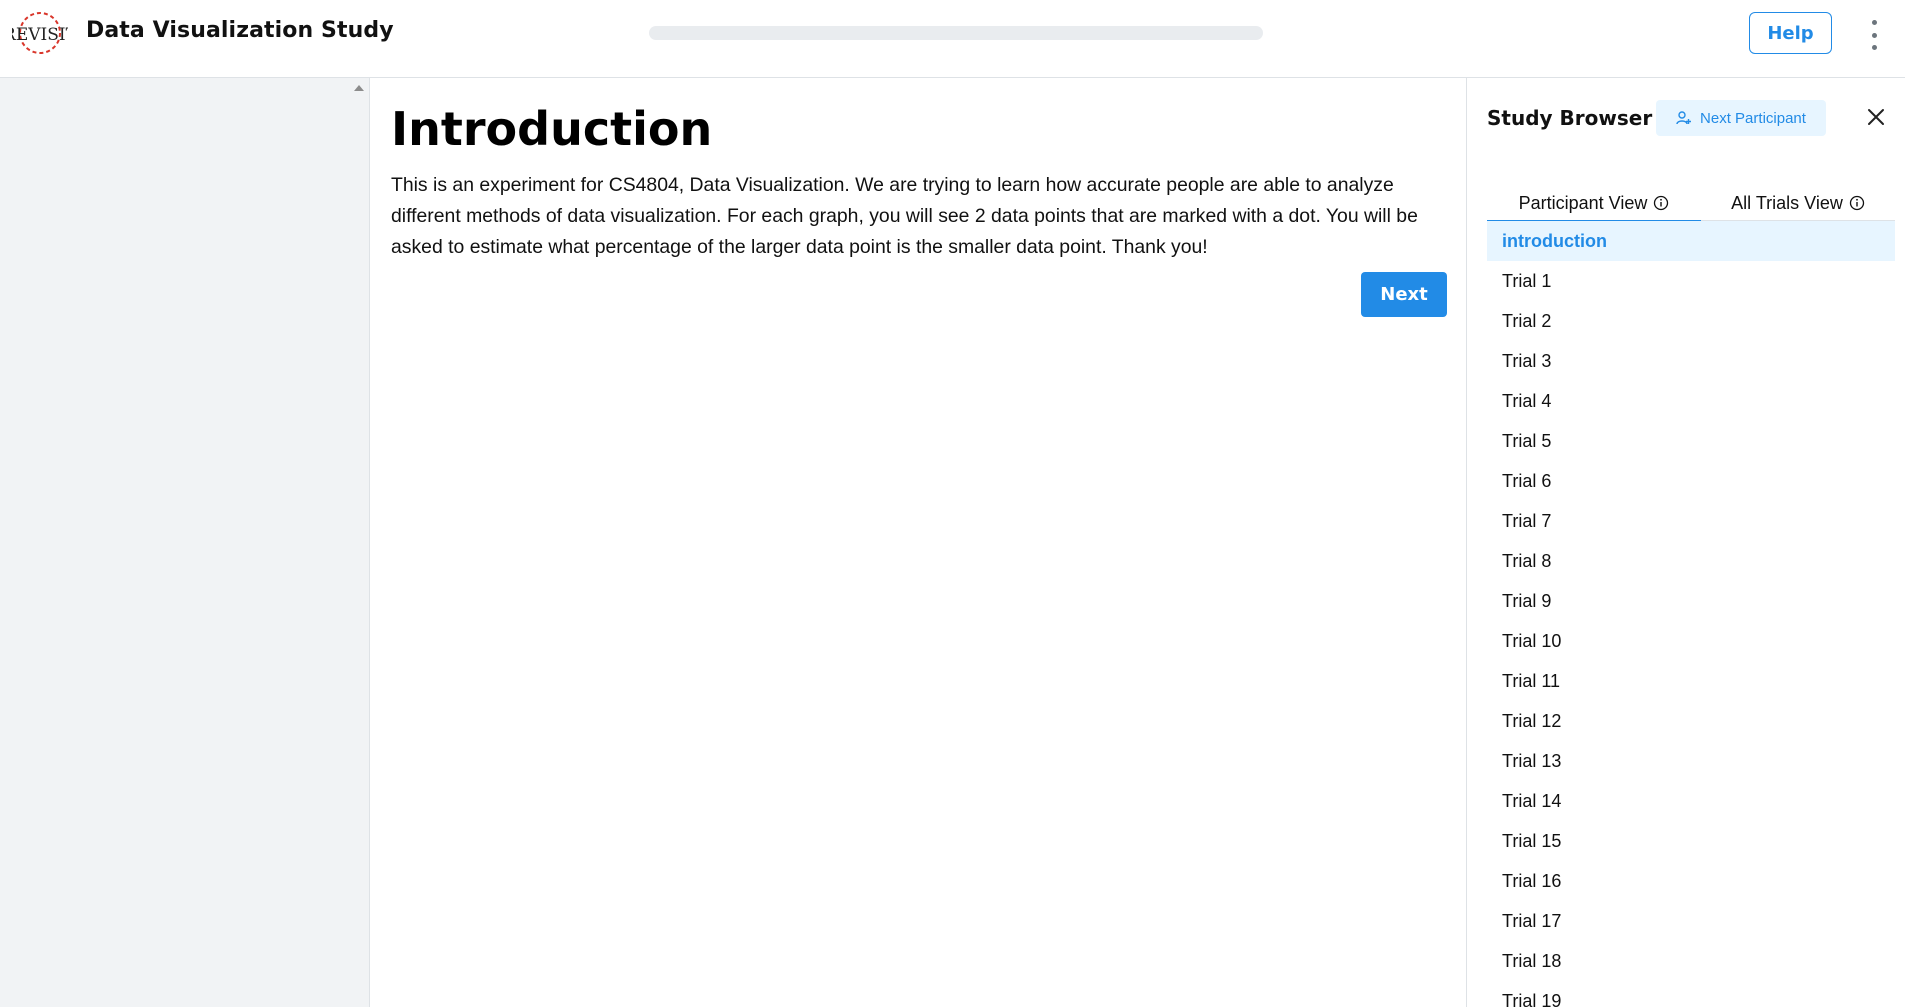  I want to click on tab-all-trials-view-label: All Trials View, so click(1787, 202).